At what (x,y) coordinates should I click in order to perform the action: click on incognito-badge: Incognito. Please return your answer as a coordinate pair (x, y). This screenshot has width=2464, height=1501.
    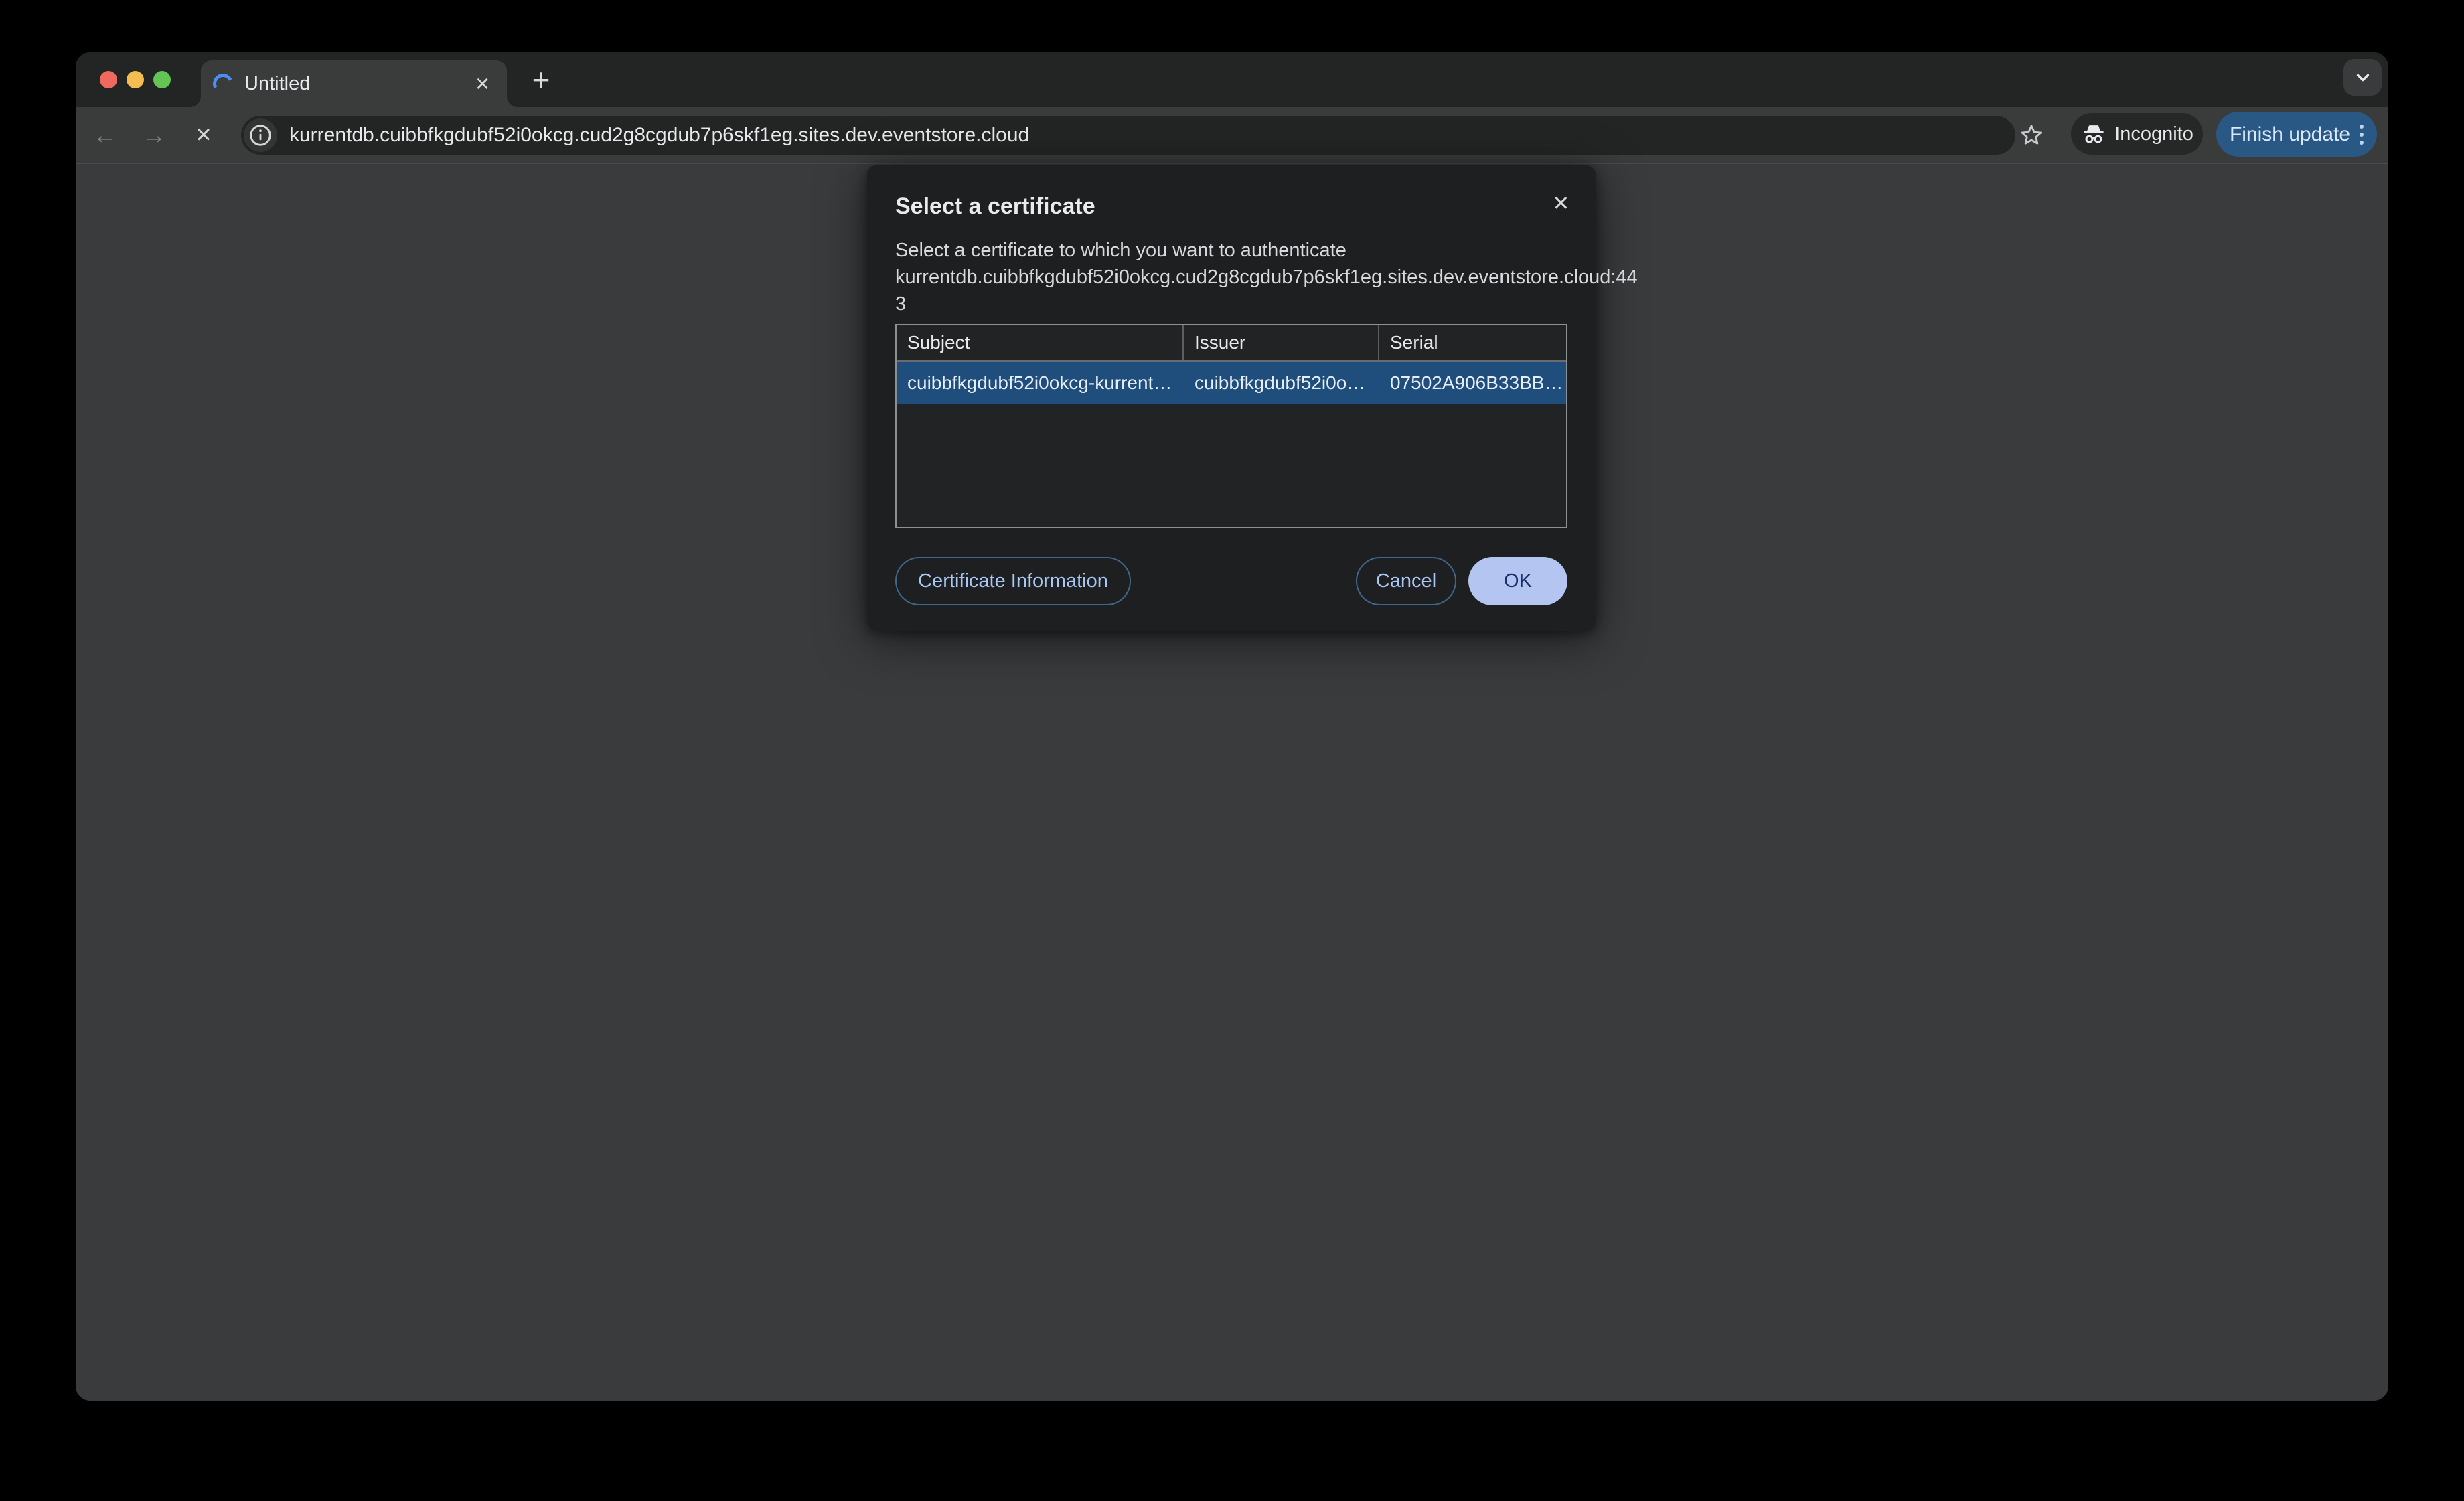
    Looking at the image, I should click on (2137, 134).